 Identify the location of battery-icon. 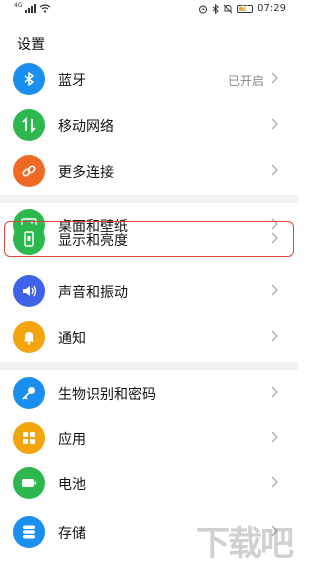
(29, 483).